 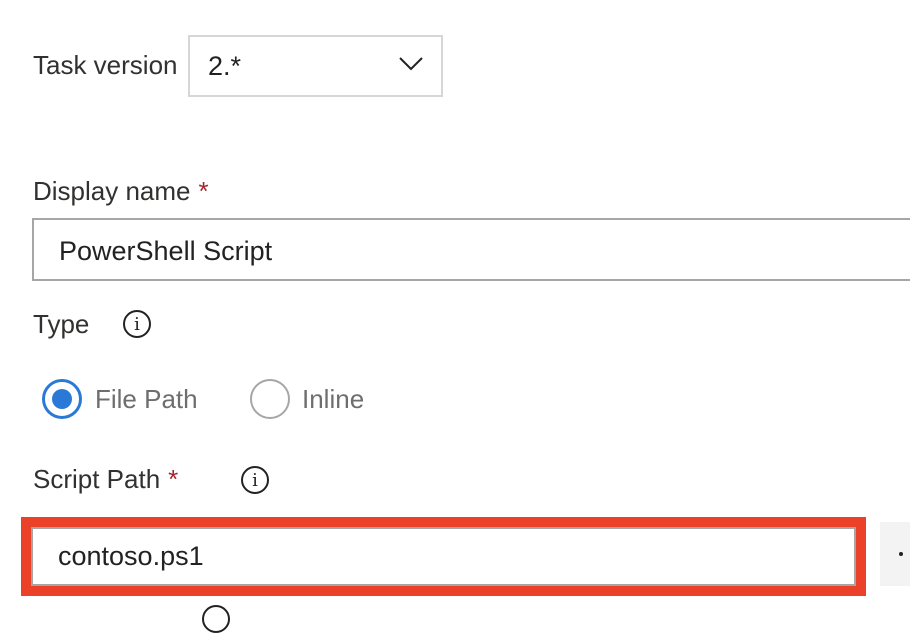 I want to click on highlight-box, so click(x=443, y=556).